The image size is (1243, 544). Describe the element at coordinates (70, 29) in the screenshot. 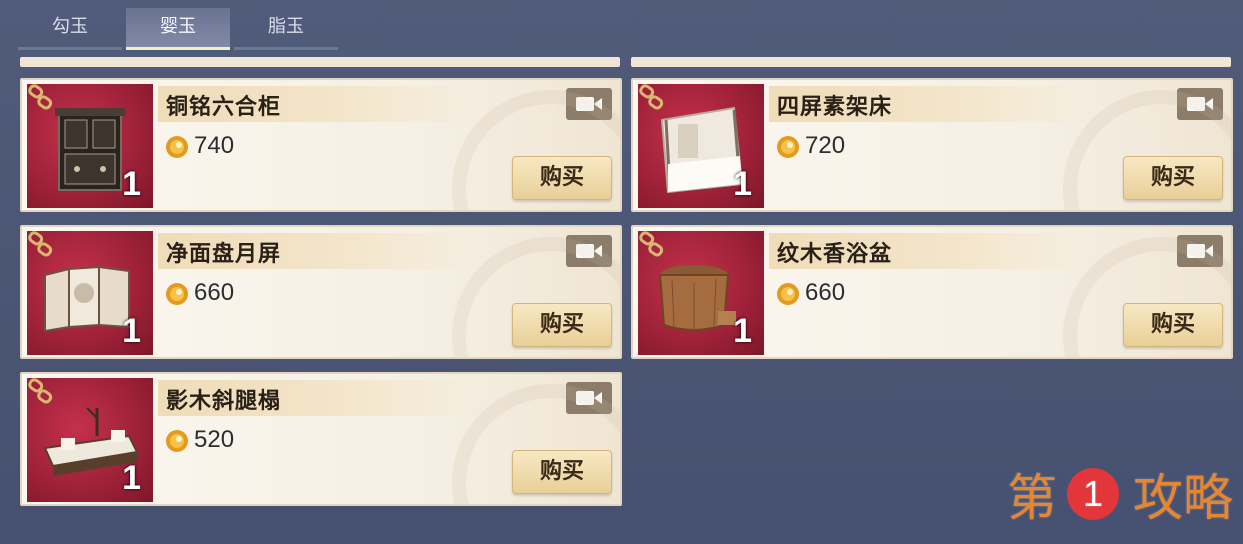

I see `tab-gouyu: 勾玉` at that location.